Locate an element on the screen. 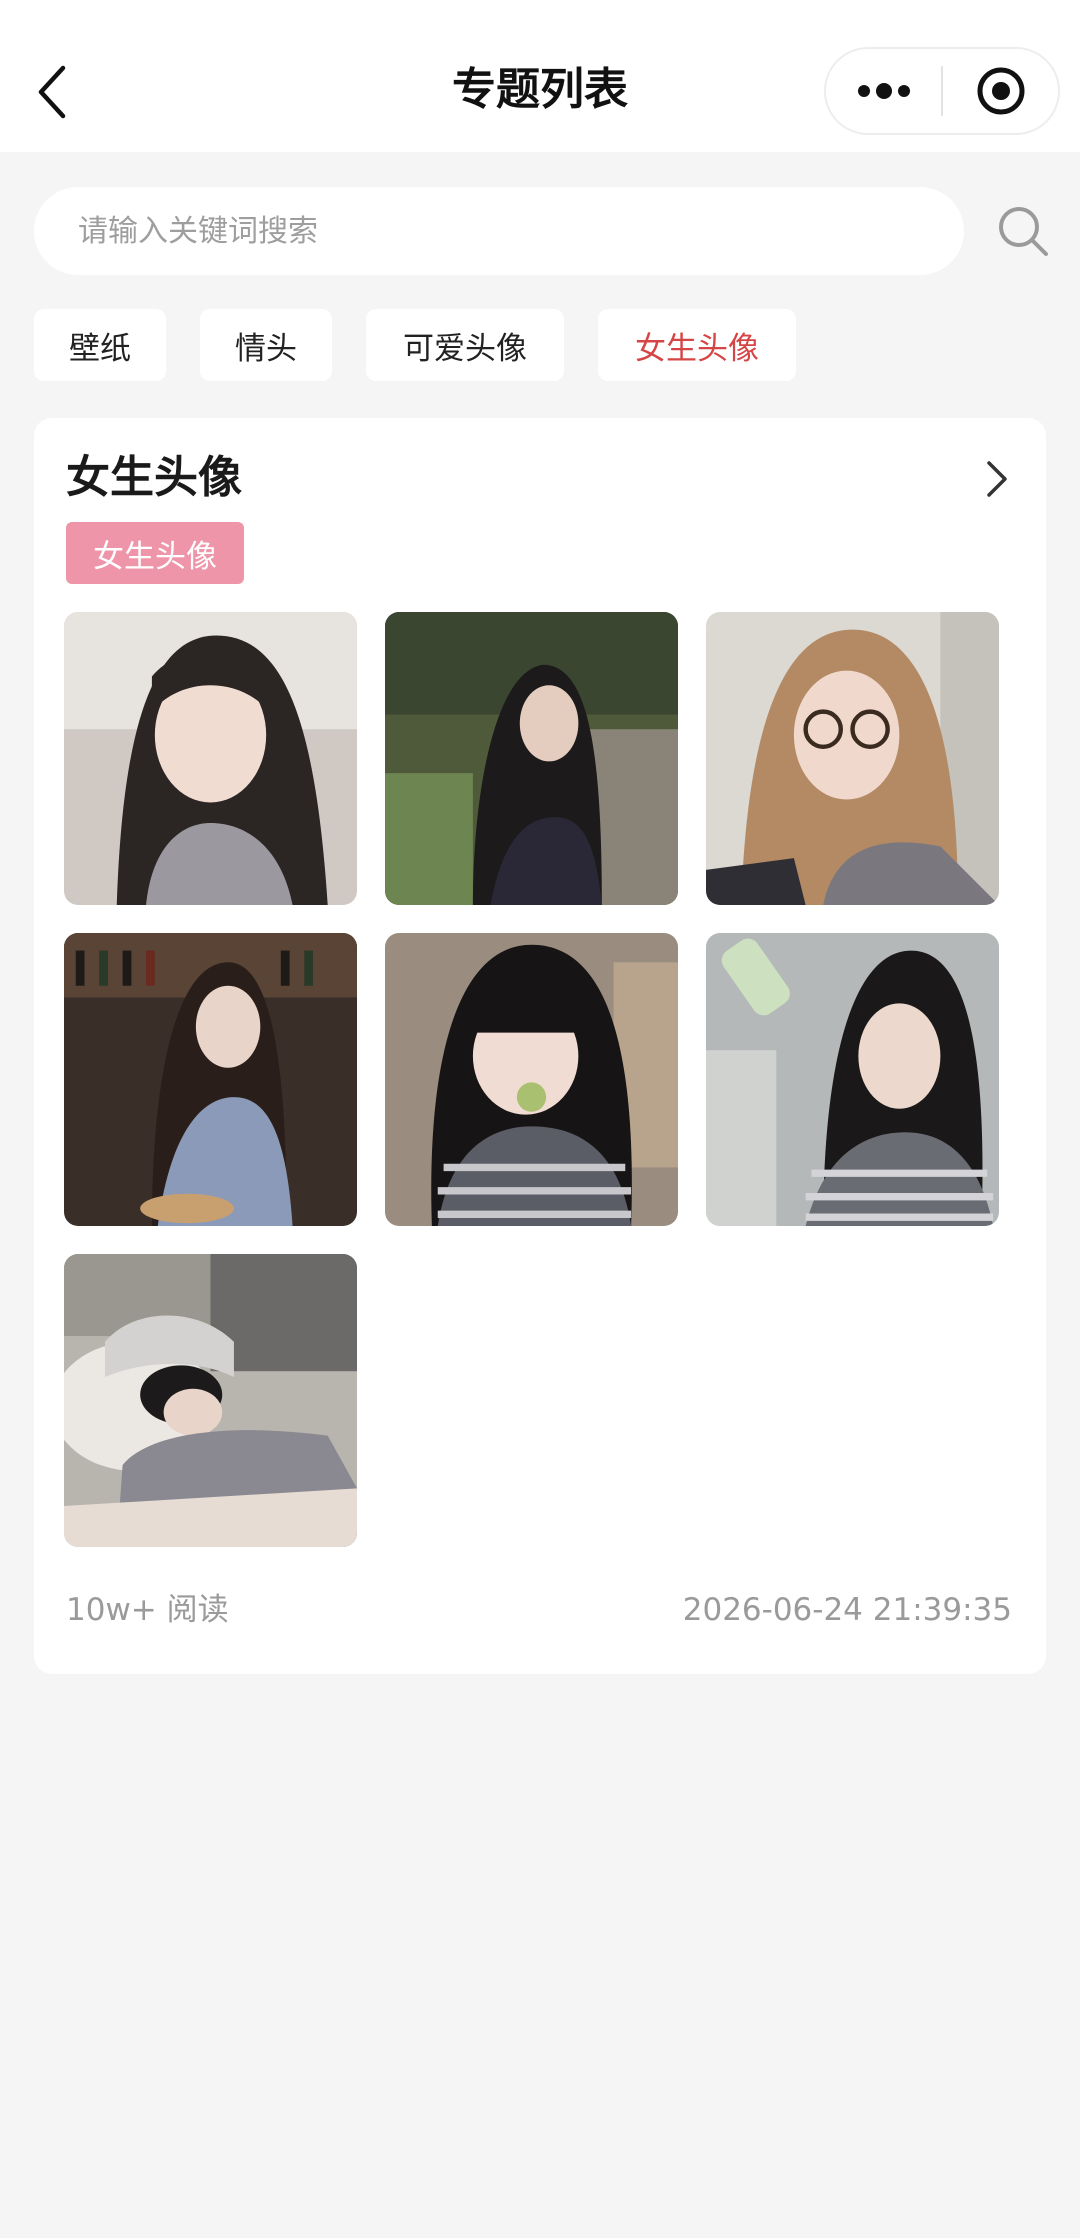  topic-more-button is located at coordinates (997, 479).